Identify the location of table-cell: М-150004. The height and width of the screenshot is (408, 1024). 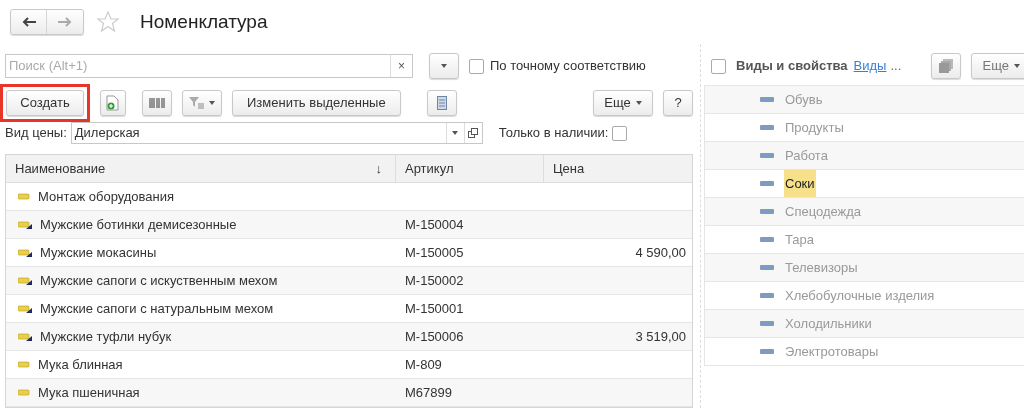
(434, 224).